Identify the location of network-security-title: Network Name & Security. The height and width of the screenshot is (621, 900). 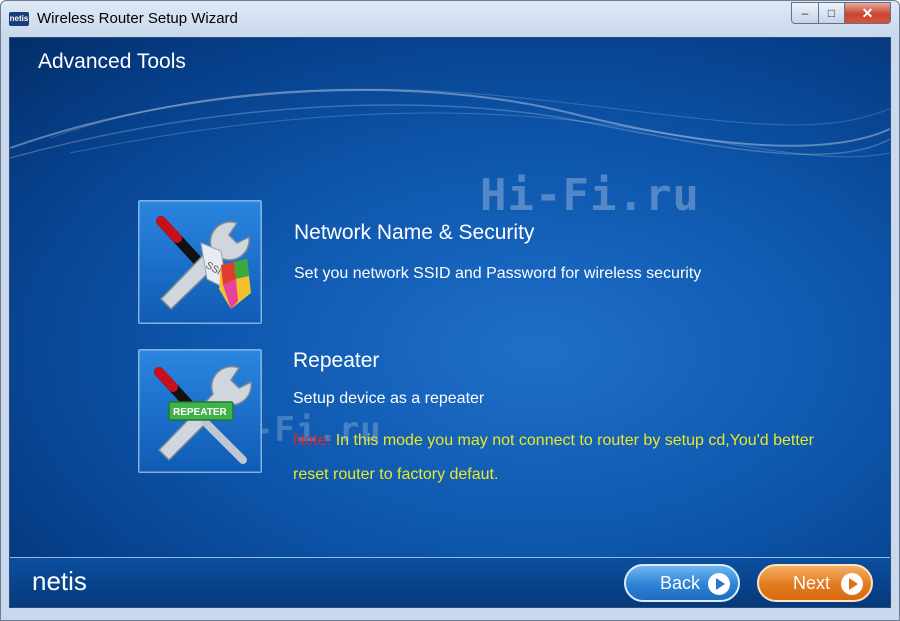
(414, 233).